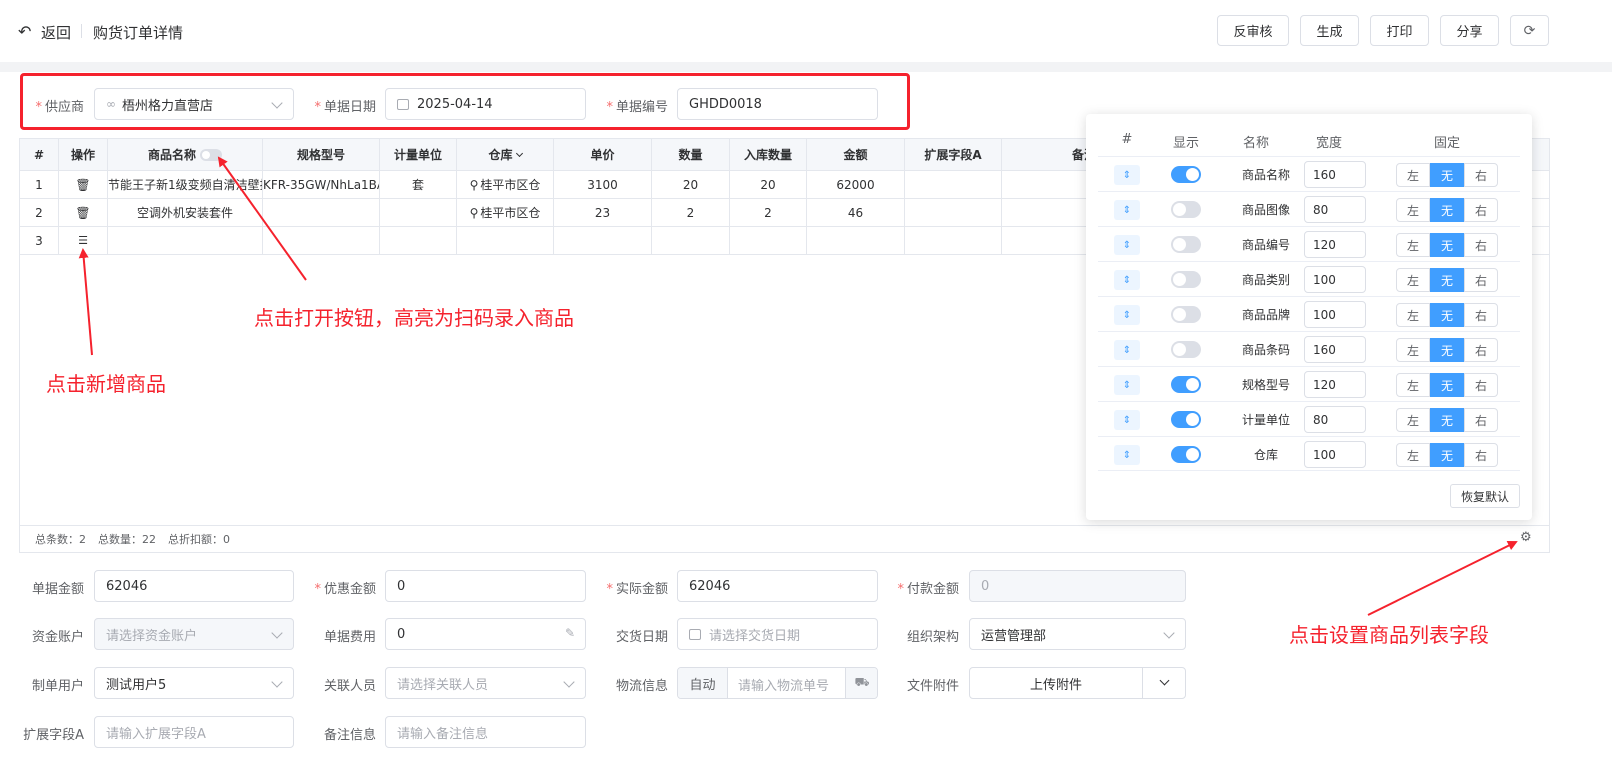 The image size is (1612, 781). I want to click on upload-button: 上传附件, so click(1056, 683).